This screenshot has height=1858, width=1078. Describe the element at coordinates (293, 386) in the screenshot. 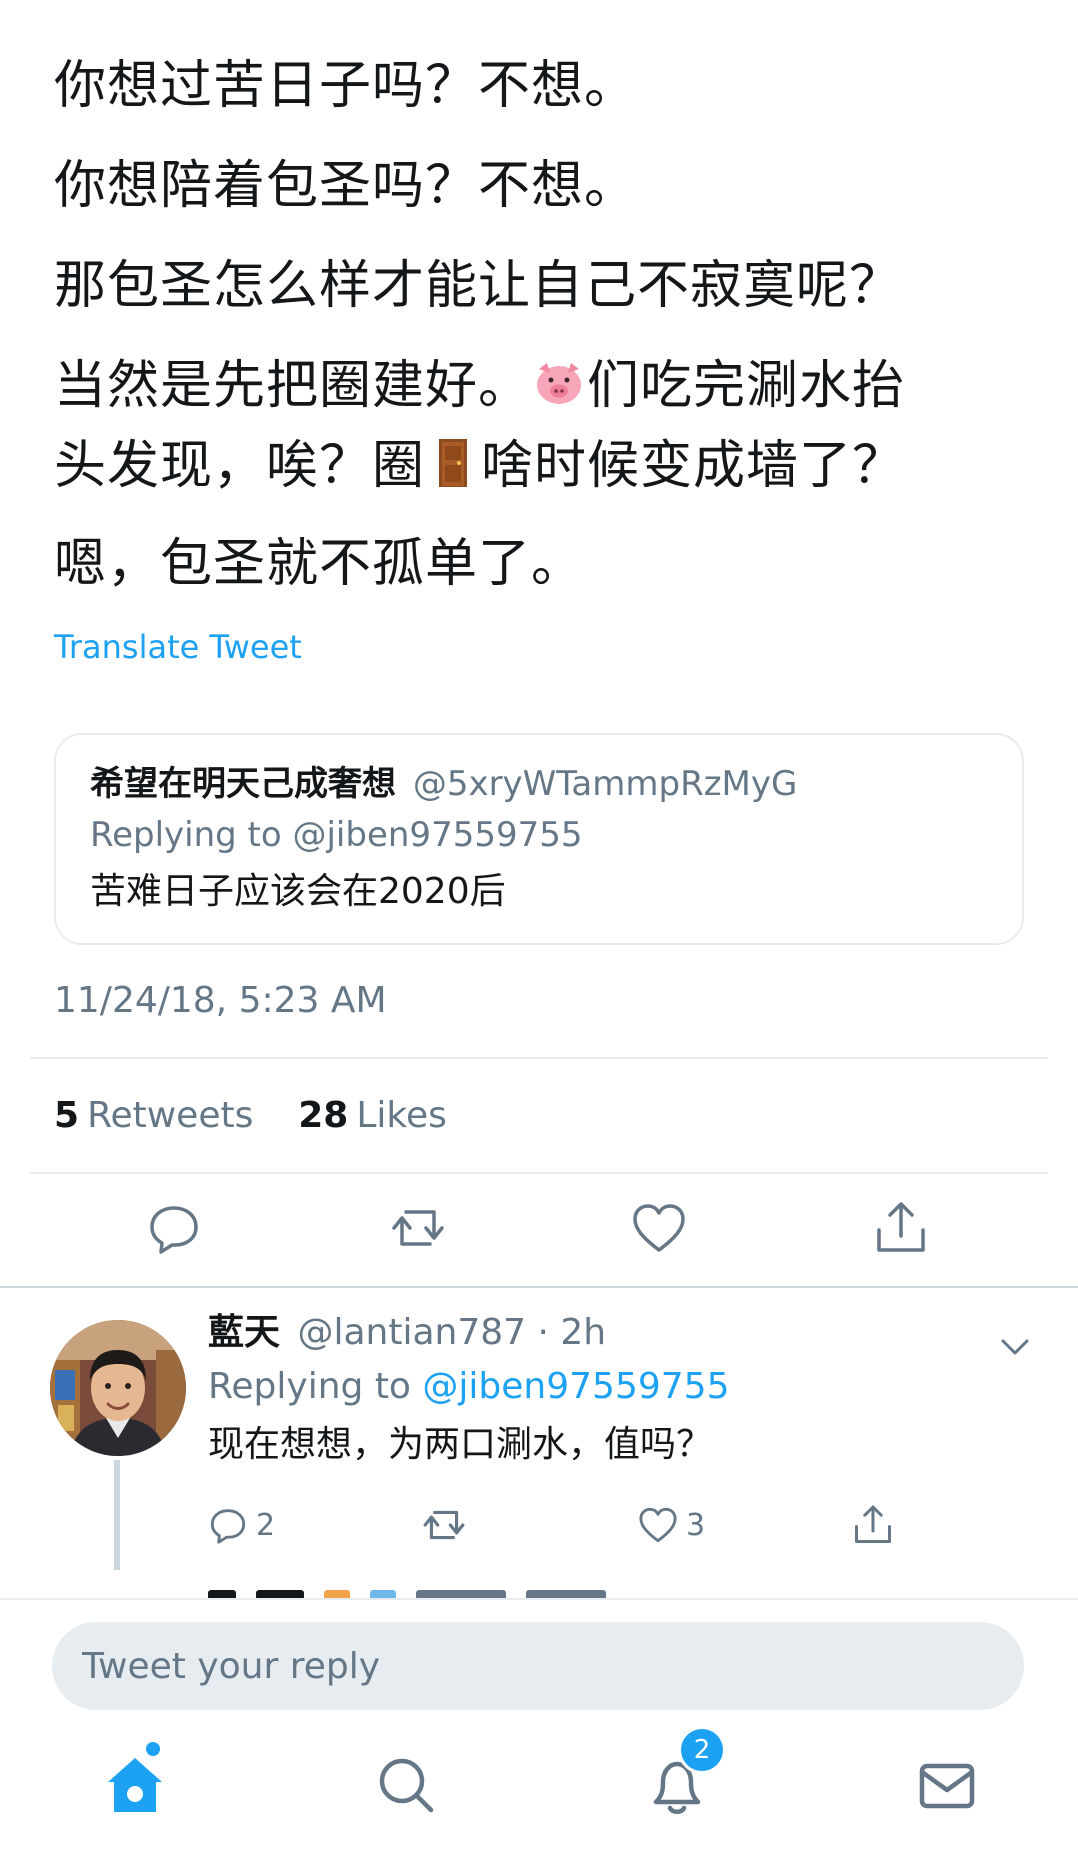

I see `tweet-text: 当然是先把圈建好。` at that location.